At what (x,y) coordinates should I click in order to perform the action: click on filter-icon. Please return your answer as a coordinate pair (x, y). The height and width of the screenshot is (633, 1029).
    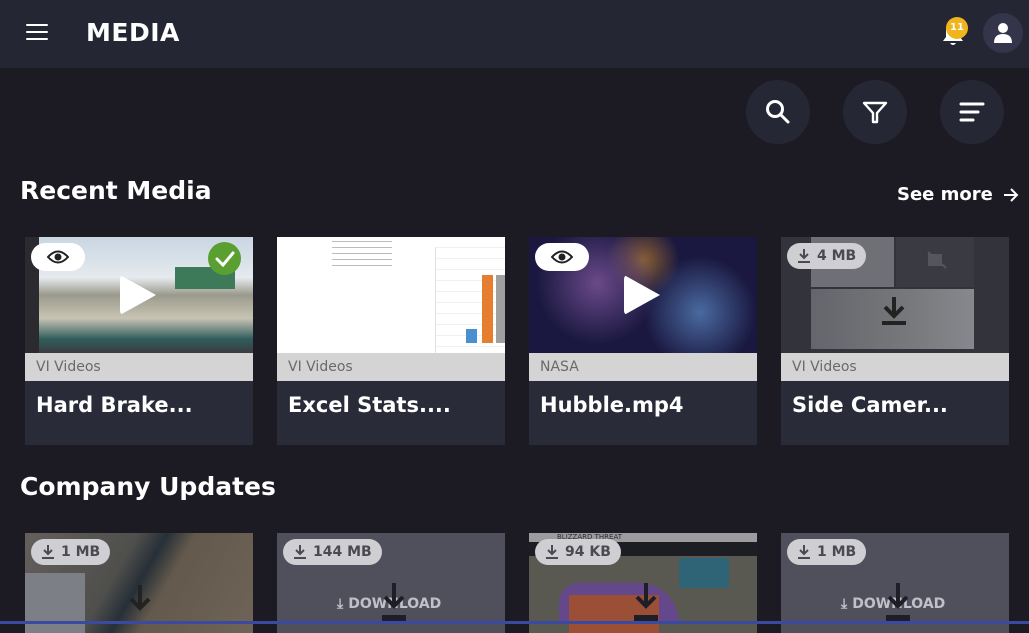
    Looking at the image, I should click on (875, 112).